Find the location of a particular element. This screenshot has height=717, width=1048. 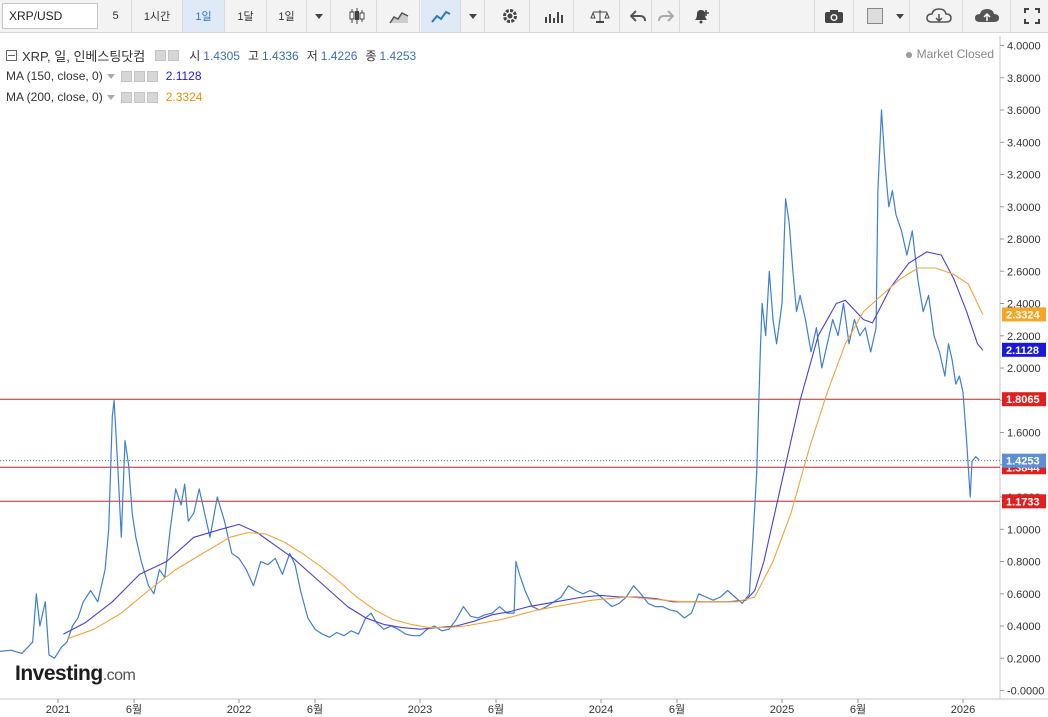

line-chart-button is located at coordinates (441, 16).